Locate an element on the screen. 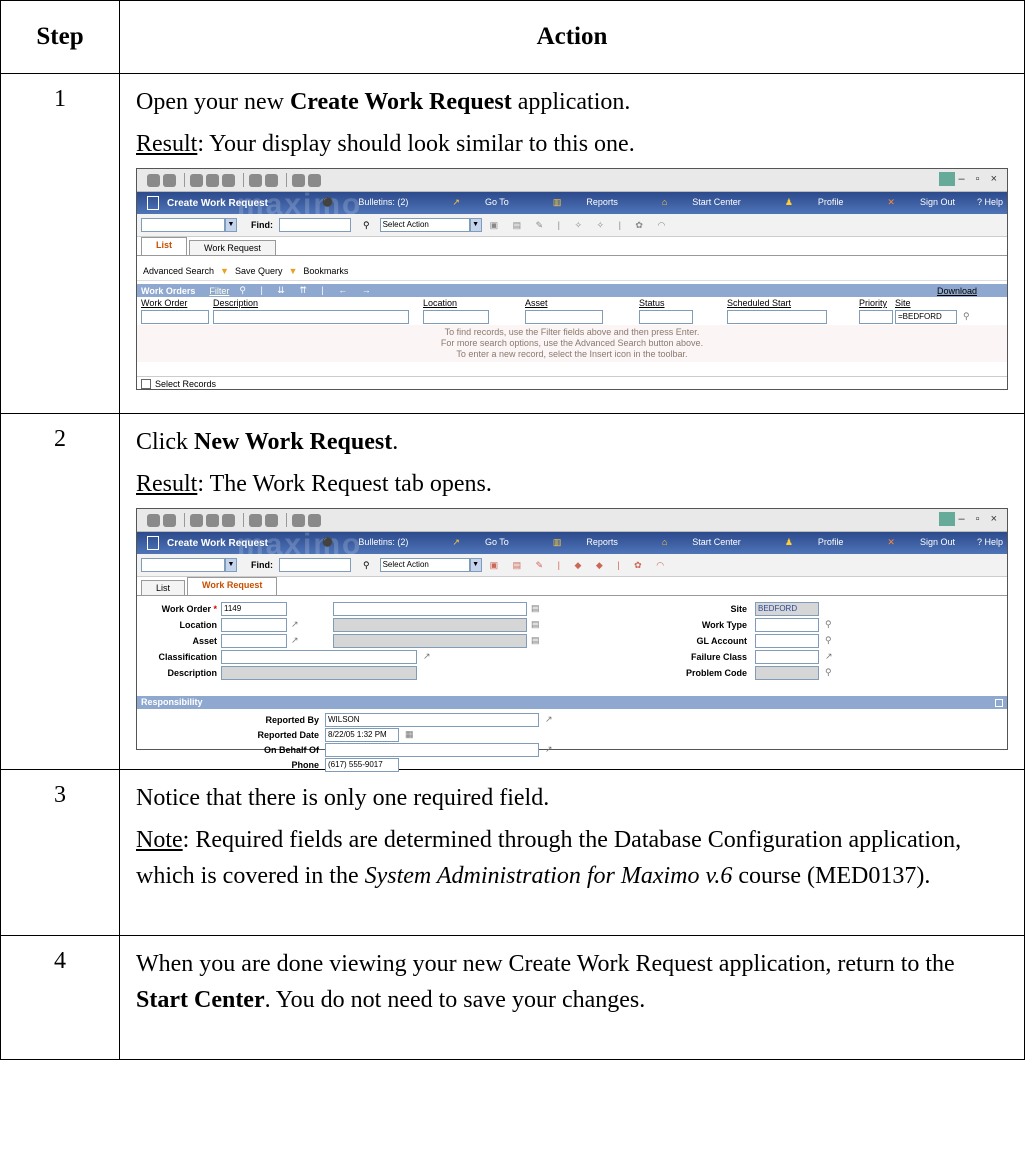 The height and width of the screenshot is (1156, 1032). classification-label: Classification is located at coordinates (187, 657).